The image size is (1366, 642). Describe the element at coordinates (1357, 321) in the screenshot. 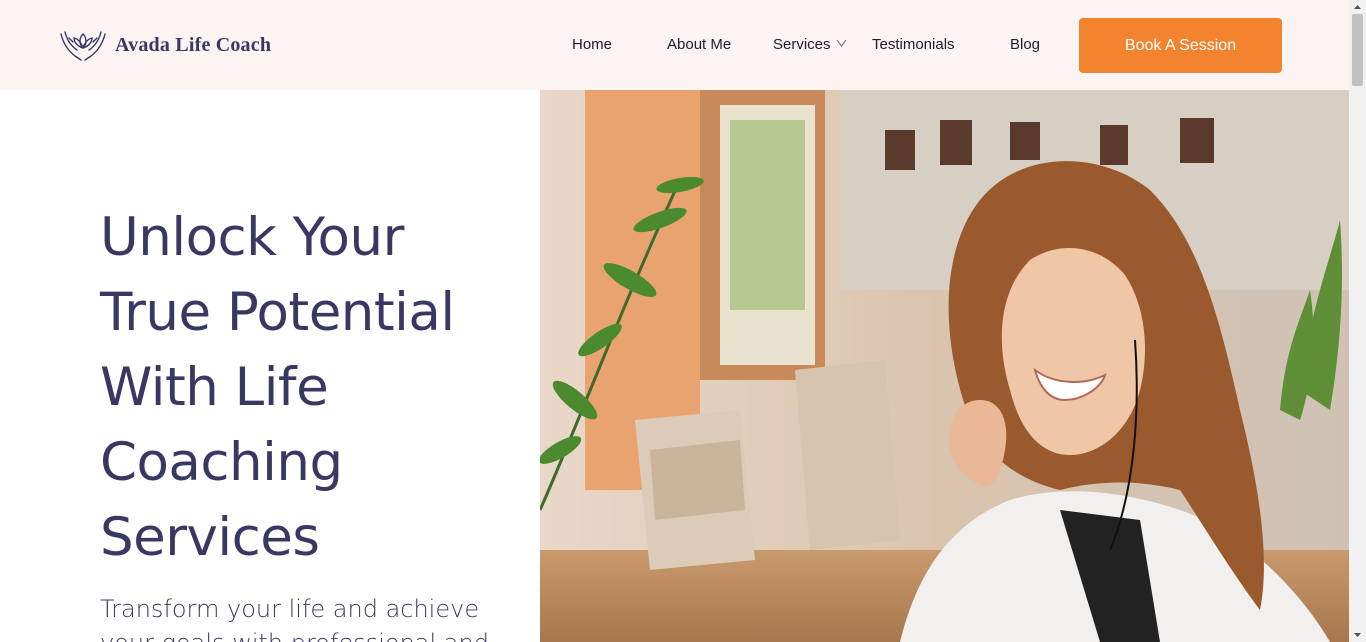

I see `page-scrollbar` at that location.